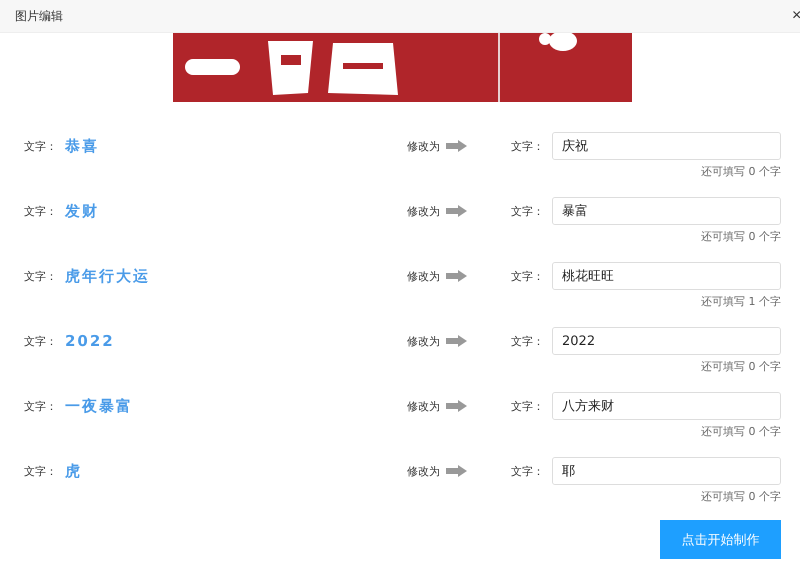 This screenshot has height=561, width=800. Describe the element at coordinates (108, 276) in the screenshot. I see `source-text: 虎年行大运` at that location.